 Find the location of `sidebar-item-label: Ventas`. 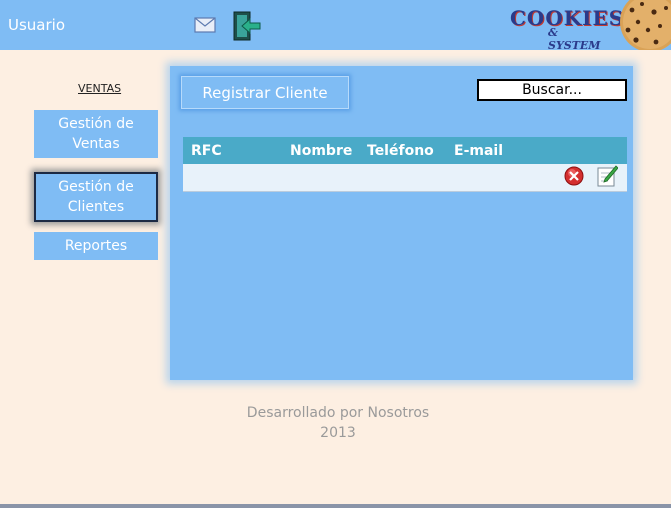

sidebar-item-label: Ventas is located at coordinates (96, 144).